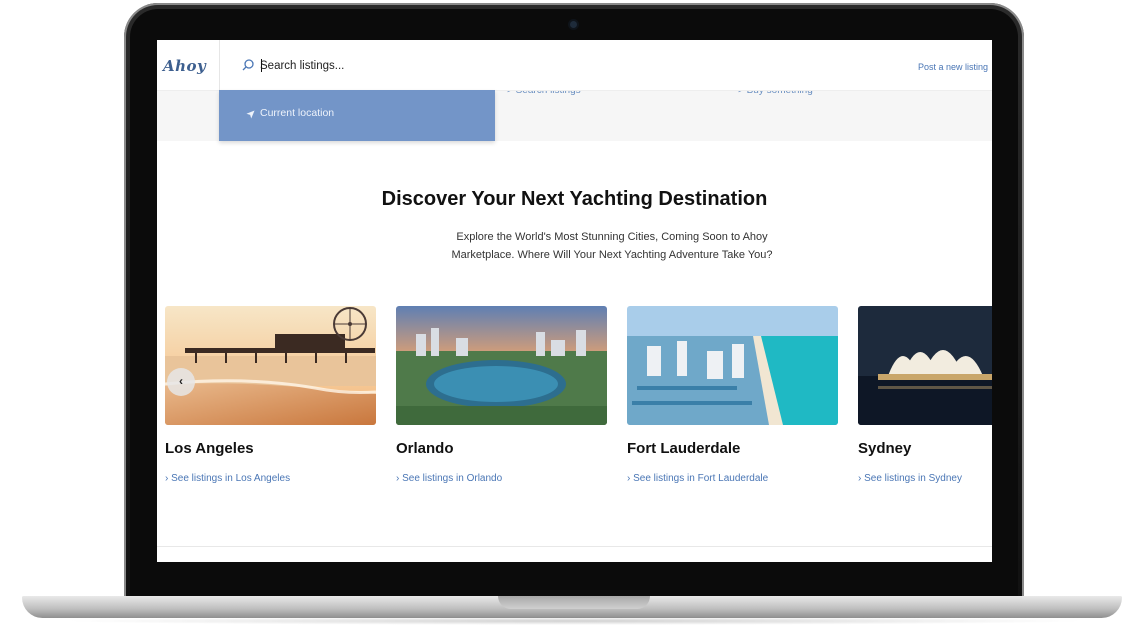  Describe the element at coordinates (425, 448) in the screenshot. I see `city-name-orlando: Orlando` at that location.